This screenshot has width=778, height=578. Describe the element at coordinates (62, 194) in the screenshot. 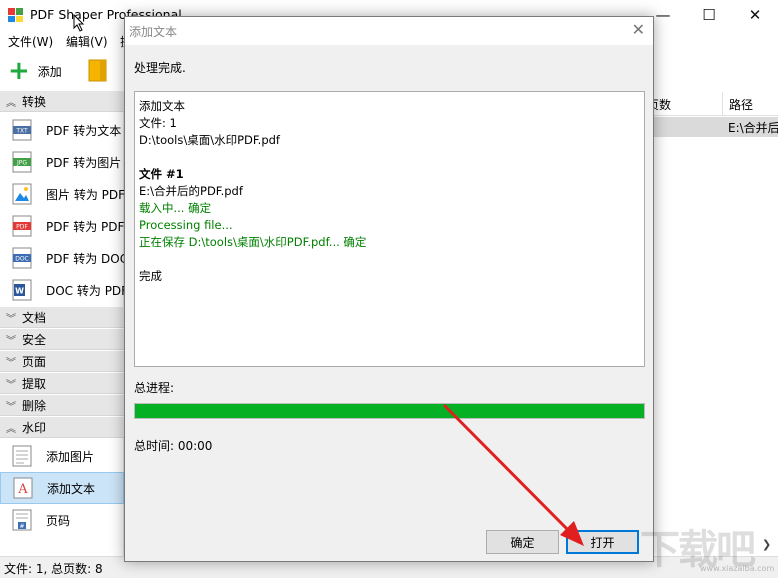

I see `sidebar-item-image-to-pdf: 图片 转为 PDF` at that location.